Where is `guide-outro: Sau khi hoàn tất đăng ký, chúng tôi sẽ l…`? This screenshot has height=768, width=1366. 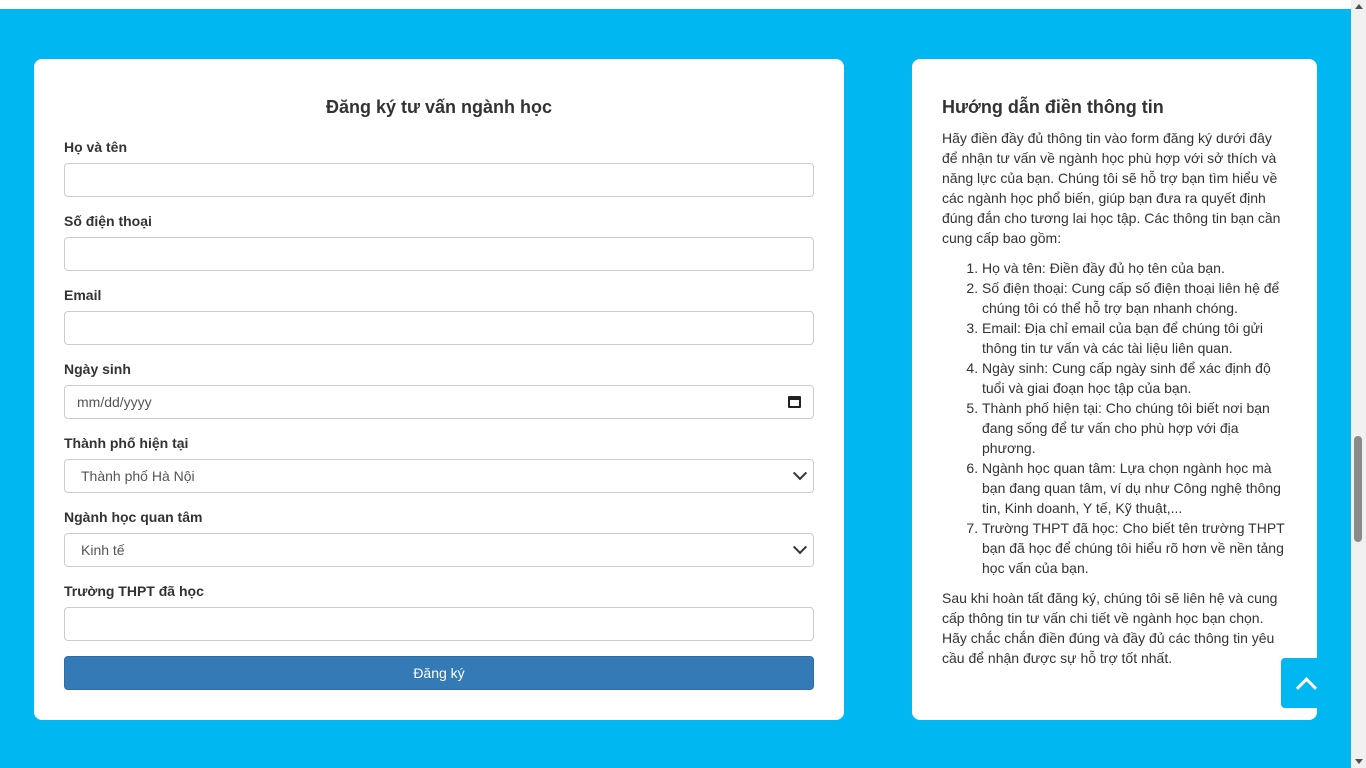
guide-outro: Sau khi hoàn tất đăng ký, chúng tôi sẽ l… is located at coordinates (1110, 628).